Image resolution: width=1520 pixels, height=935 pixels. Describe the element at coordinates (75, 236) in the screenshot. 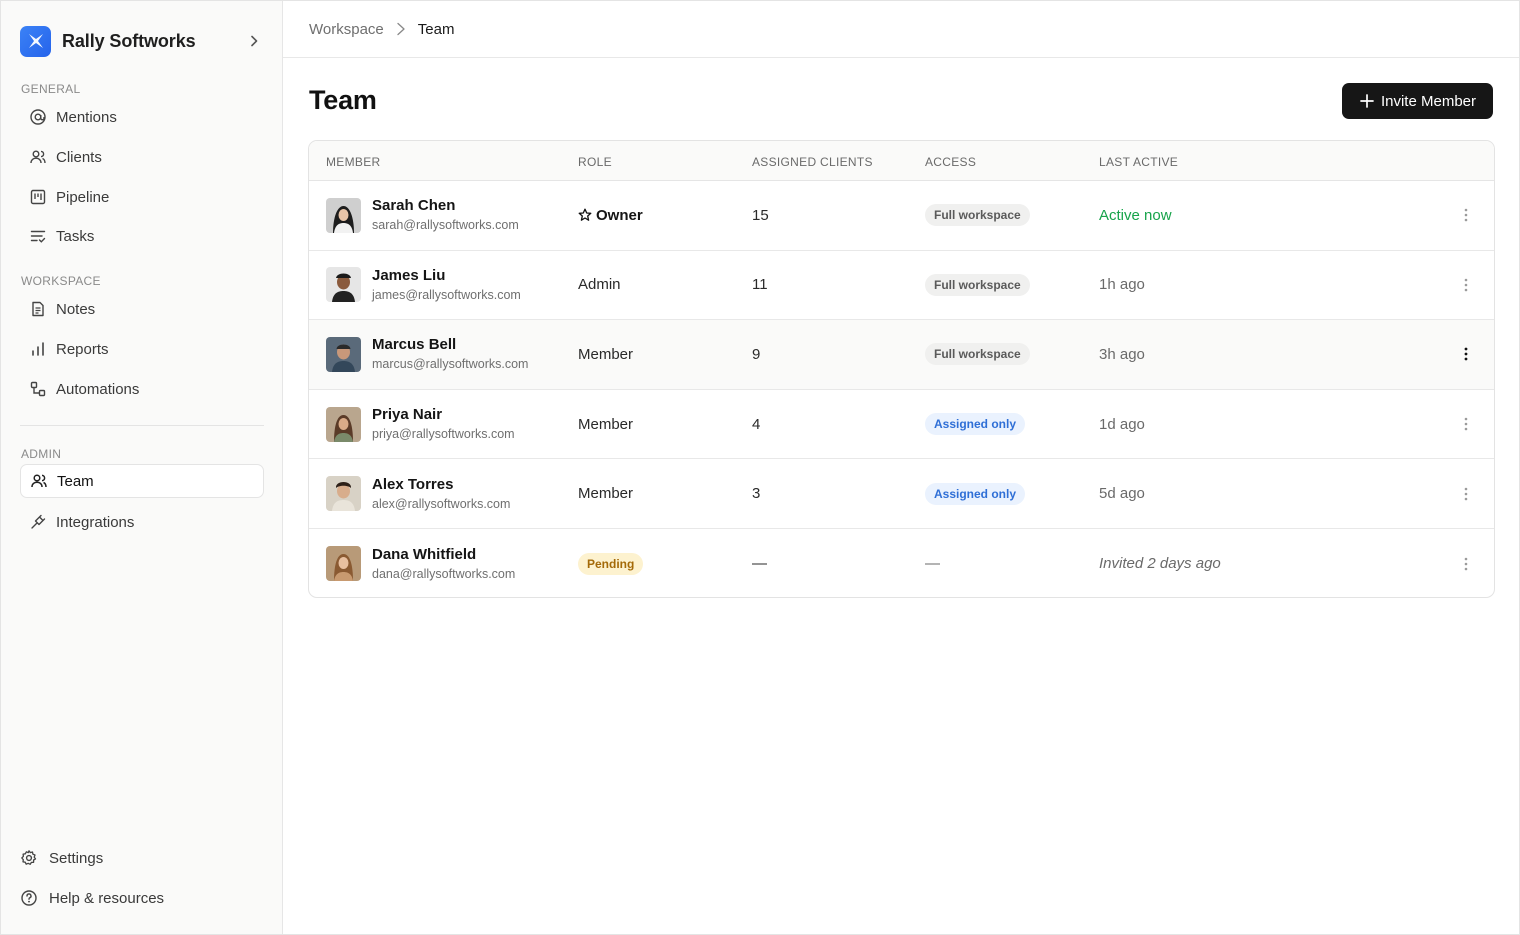

I see `sidebar-item-label: Tasks` at that location.